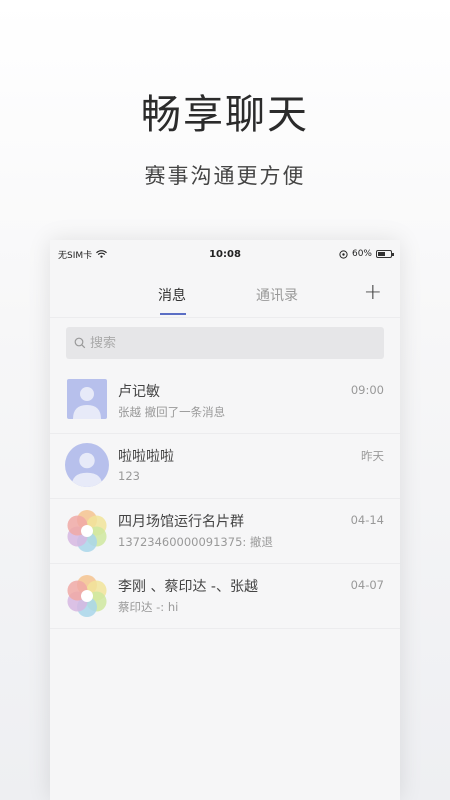 This screenshot has width=450, height=800. Describe the element at coordinates (75, 255) in the screenshot. I see `carrier-label: 无SIM卡` at that location.